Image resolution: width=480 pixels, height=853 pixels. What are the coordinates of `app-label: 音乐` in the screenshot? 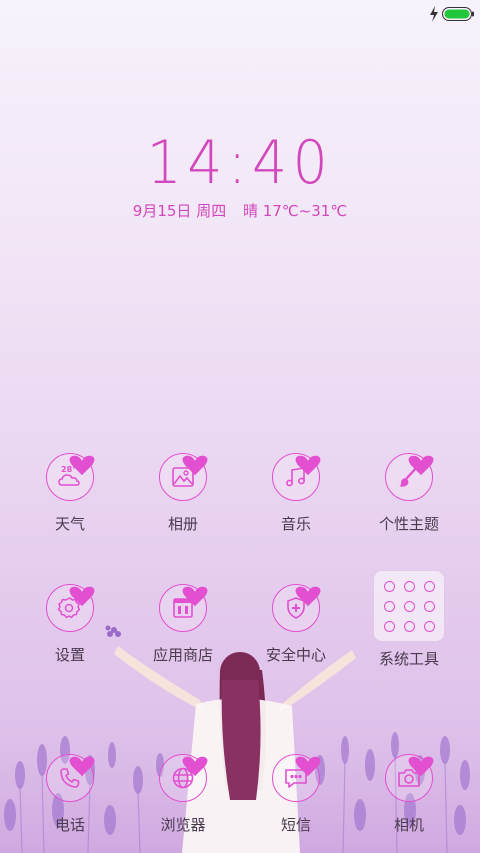 It's located at (295, 524).